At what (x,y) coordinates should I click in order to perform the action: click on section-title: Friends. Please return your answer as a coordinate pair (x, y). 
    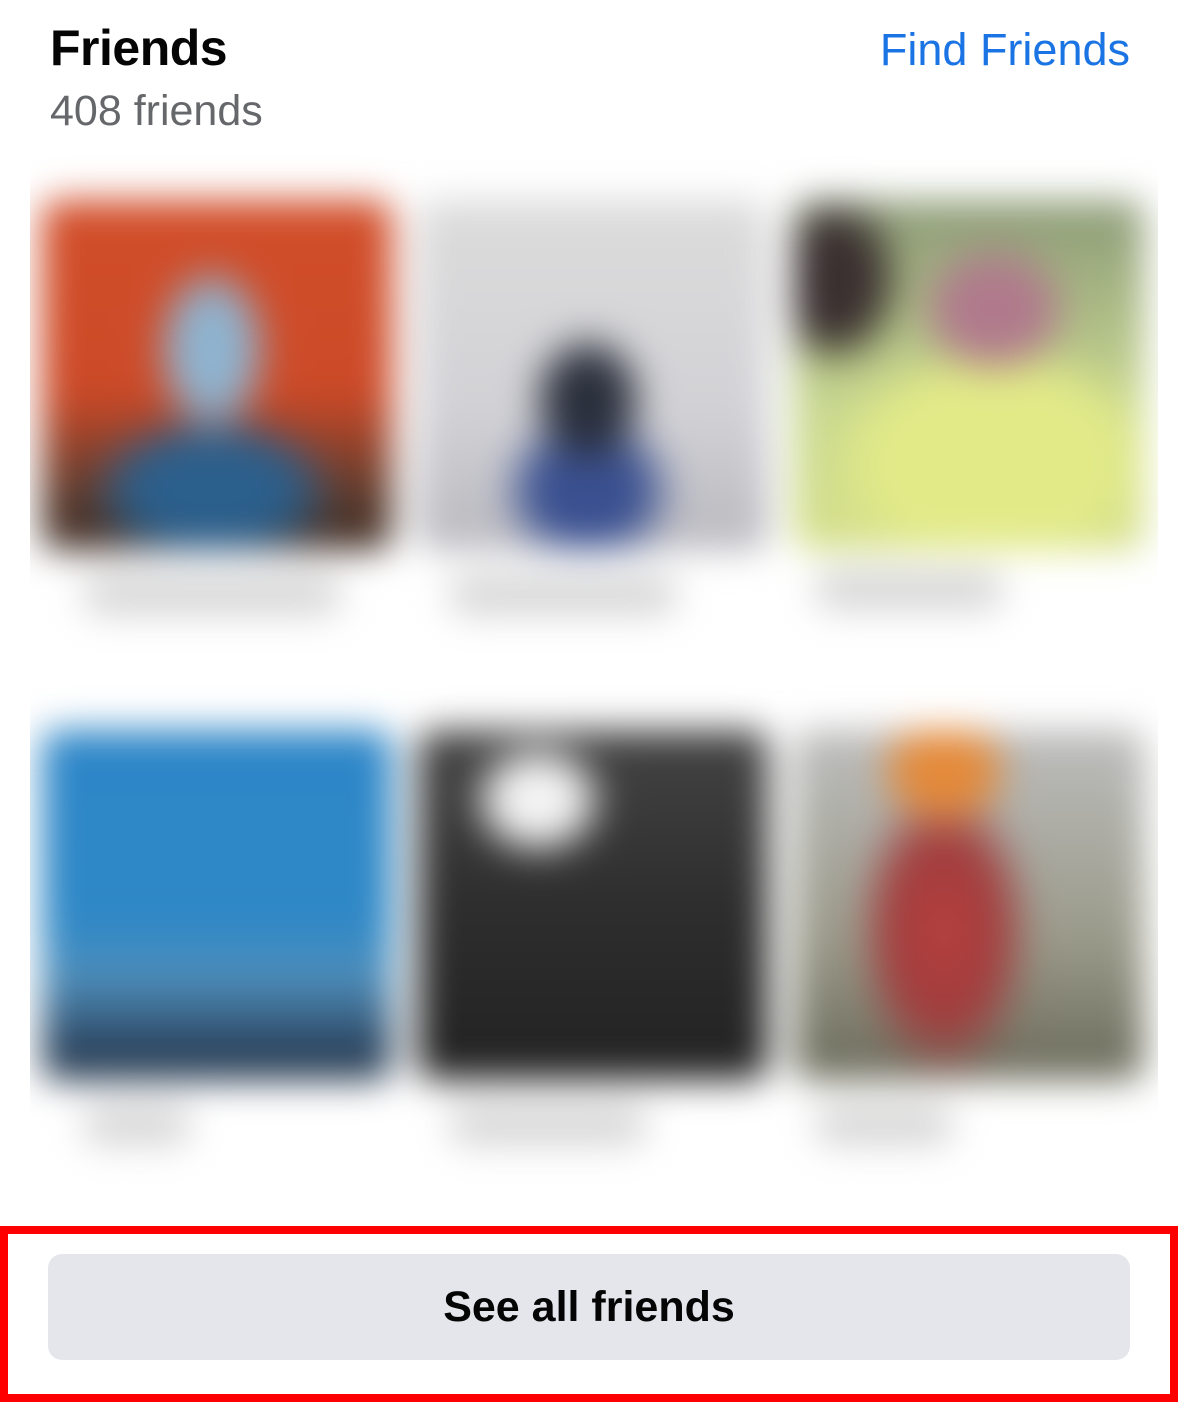
    Looking at the image, I should click on (139, 48).